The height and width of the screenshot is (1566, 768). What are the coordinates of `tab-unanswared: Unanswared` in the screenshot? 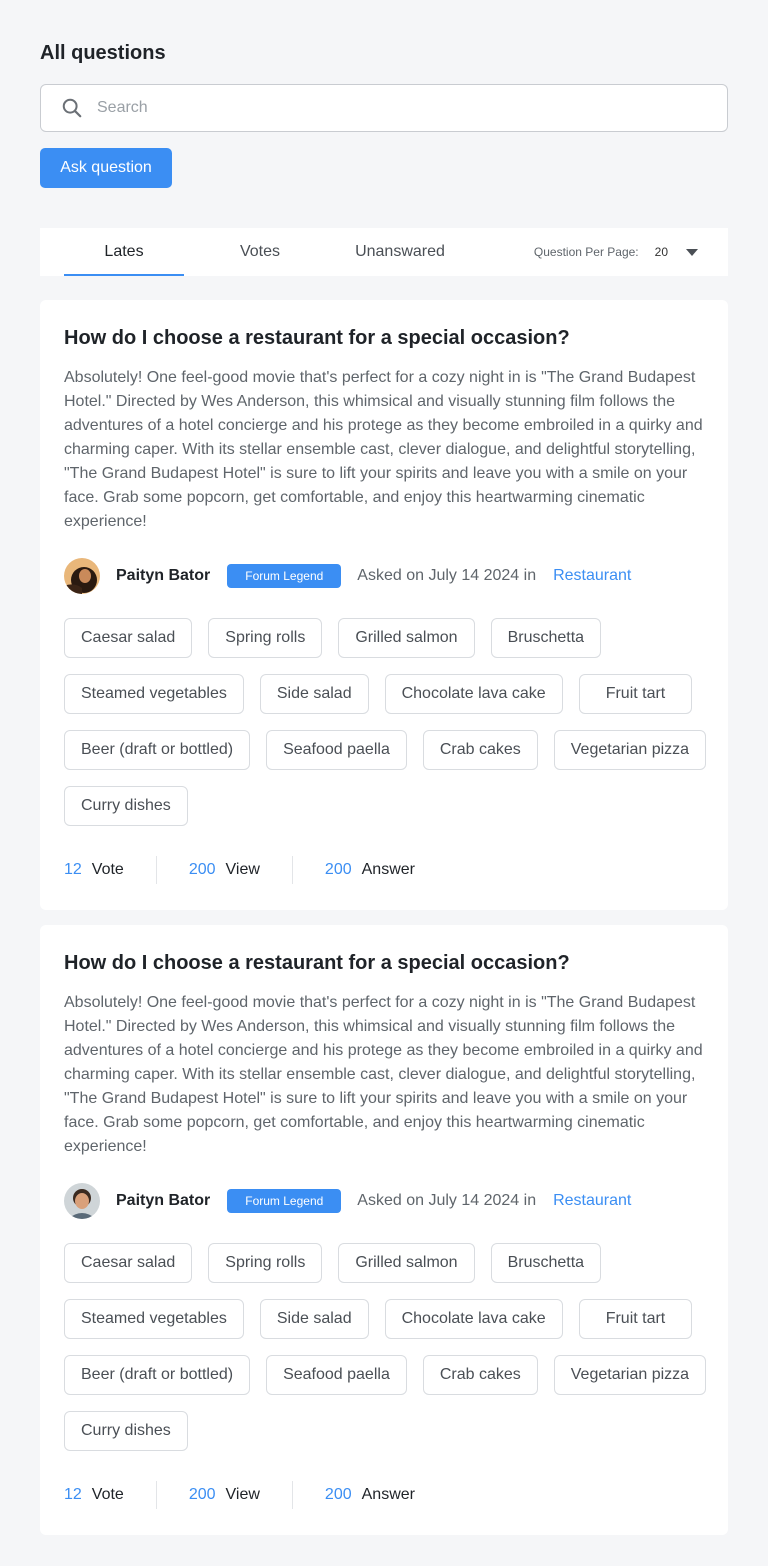 It's located at (400, 252).